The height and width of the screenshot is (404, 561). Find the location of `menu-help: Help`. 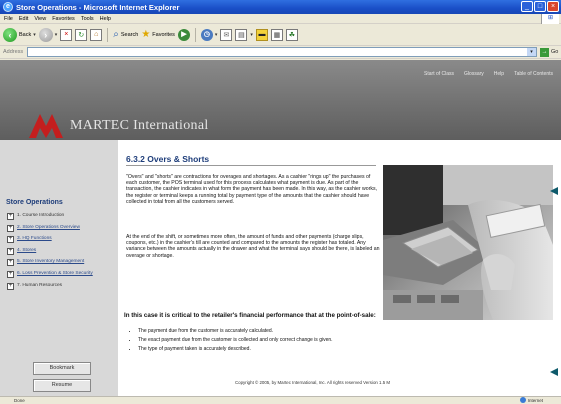

menu-help: Help is located at coordinates (105, 19).